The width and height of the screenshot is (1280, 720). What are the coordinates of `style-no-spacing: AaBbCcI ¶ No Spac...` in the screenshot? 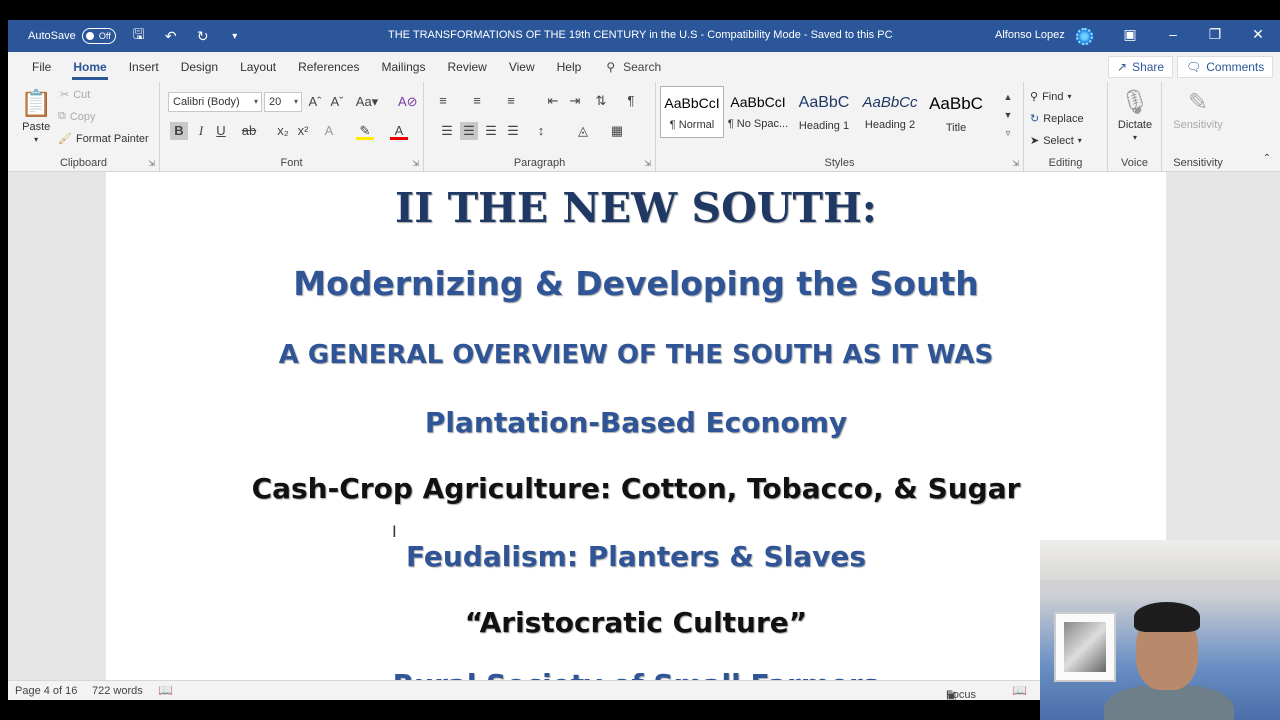 It's located at (758, 112).